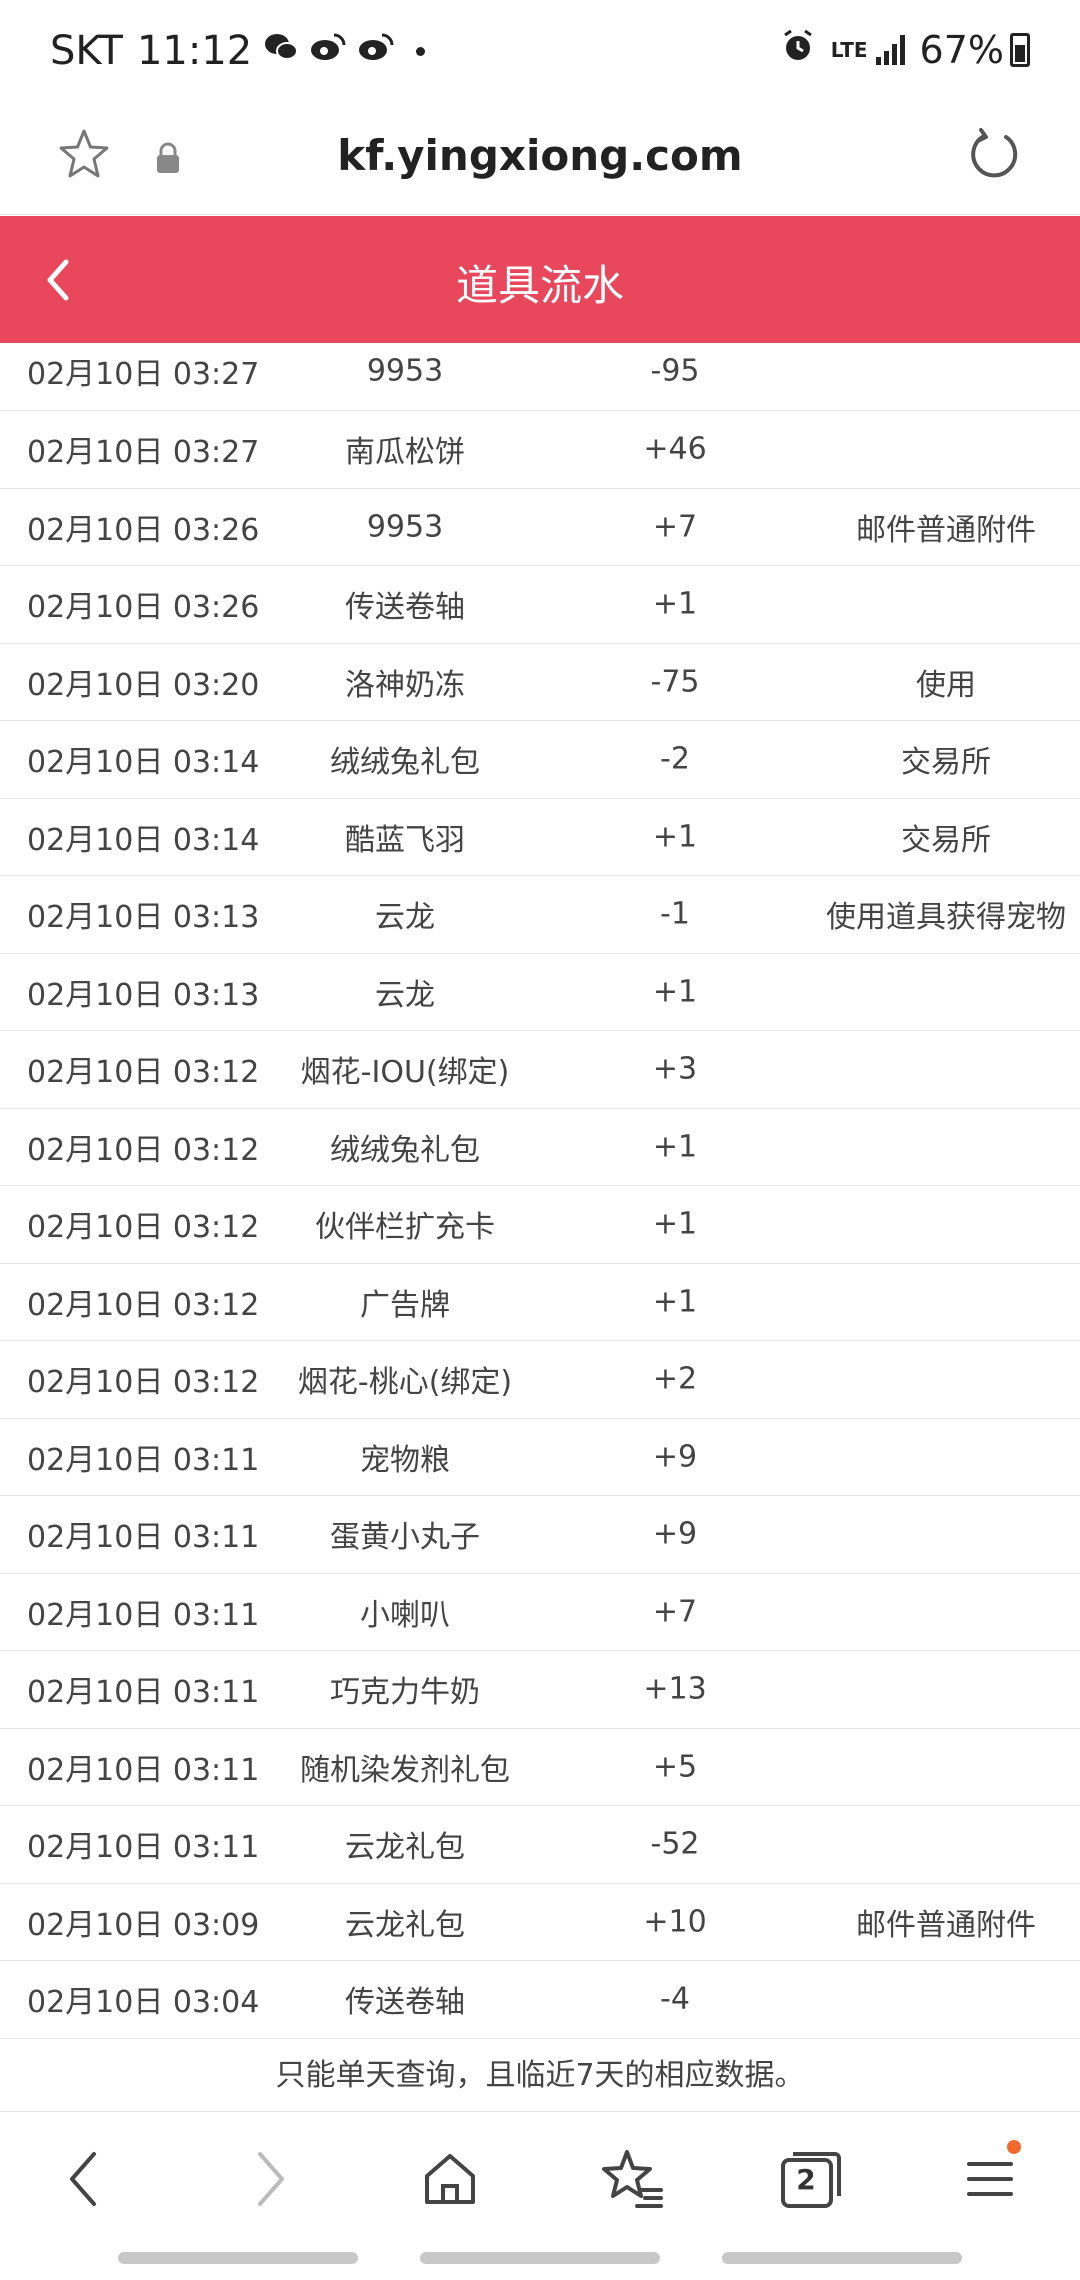 The width and height of the screenshot is (1080, 2280). What do you see at coordinates (675, 914) in the screenshot?
I see `record-qty: -1` at bounding box center [675, 914].